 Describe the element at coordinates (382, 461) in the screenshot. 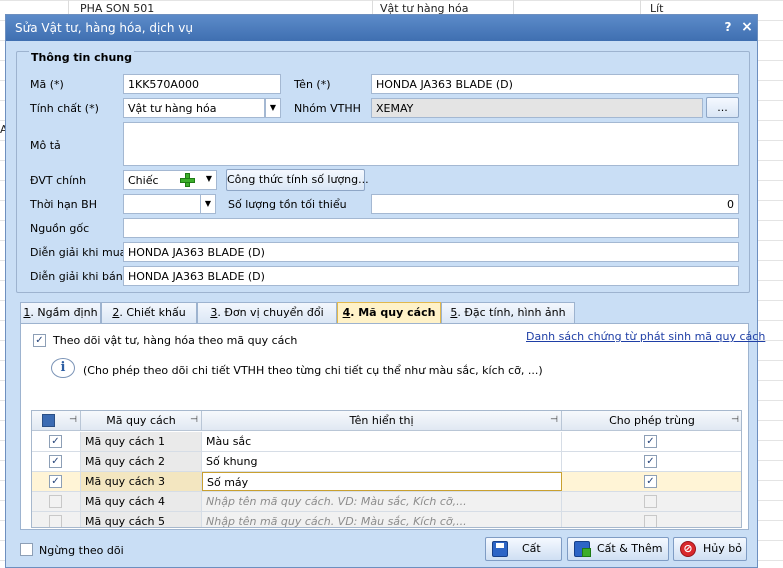

I see `display-name-cell: Số khung` at that location.